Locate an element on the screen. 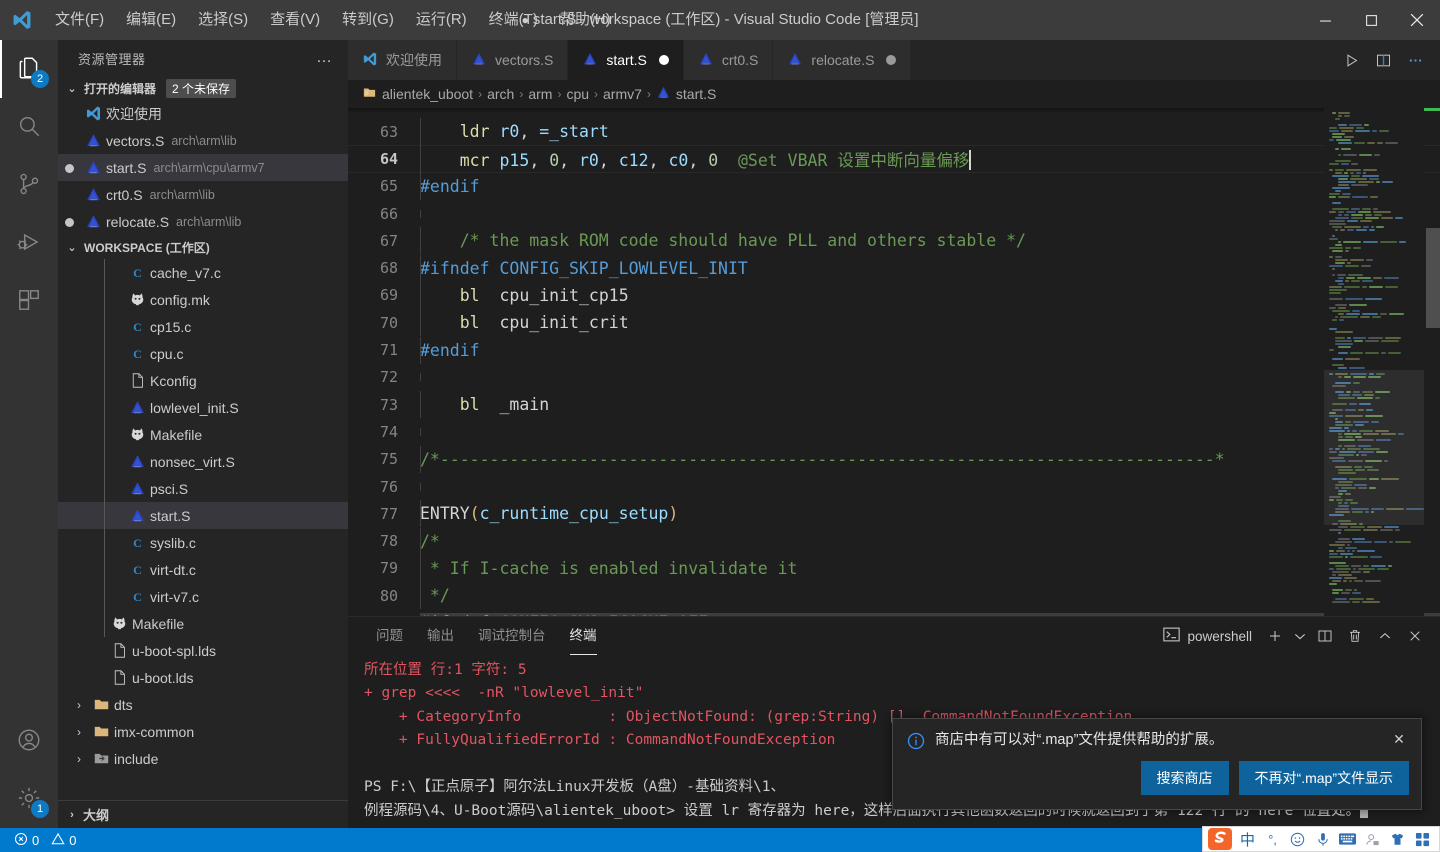 This screenshot has width=1440, height=852. code-line-69: 69 bl cpu_init_cp15 is located at coordinates (894, 295).